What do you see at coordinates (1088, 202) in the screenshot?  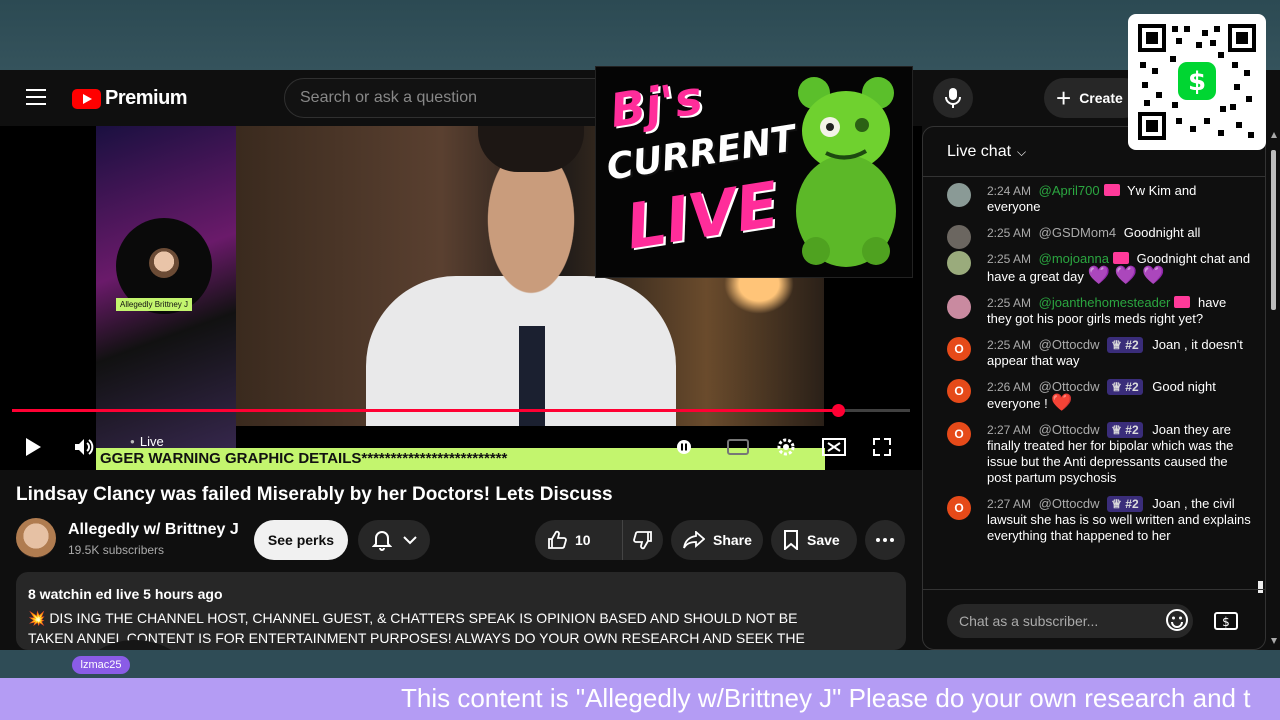 I see `chat-message: 2:24 AM @April700 Yw Kim and everyone` at bounding box center [1088, 202].